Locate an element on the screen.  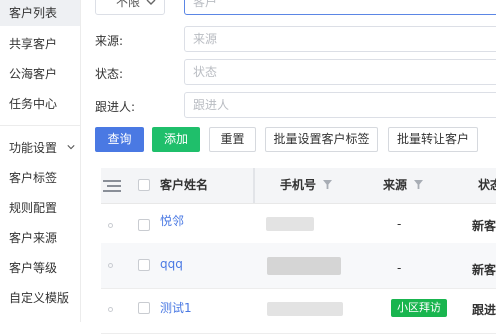
source-input: 来源 is located at coordinates (340, 39).